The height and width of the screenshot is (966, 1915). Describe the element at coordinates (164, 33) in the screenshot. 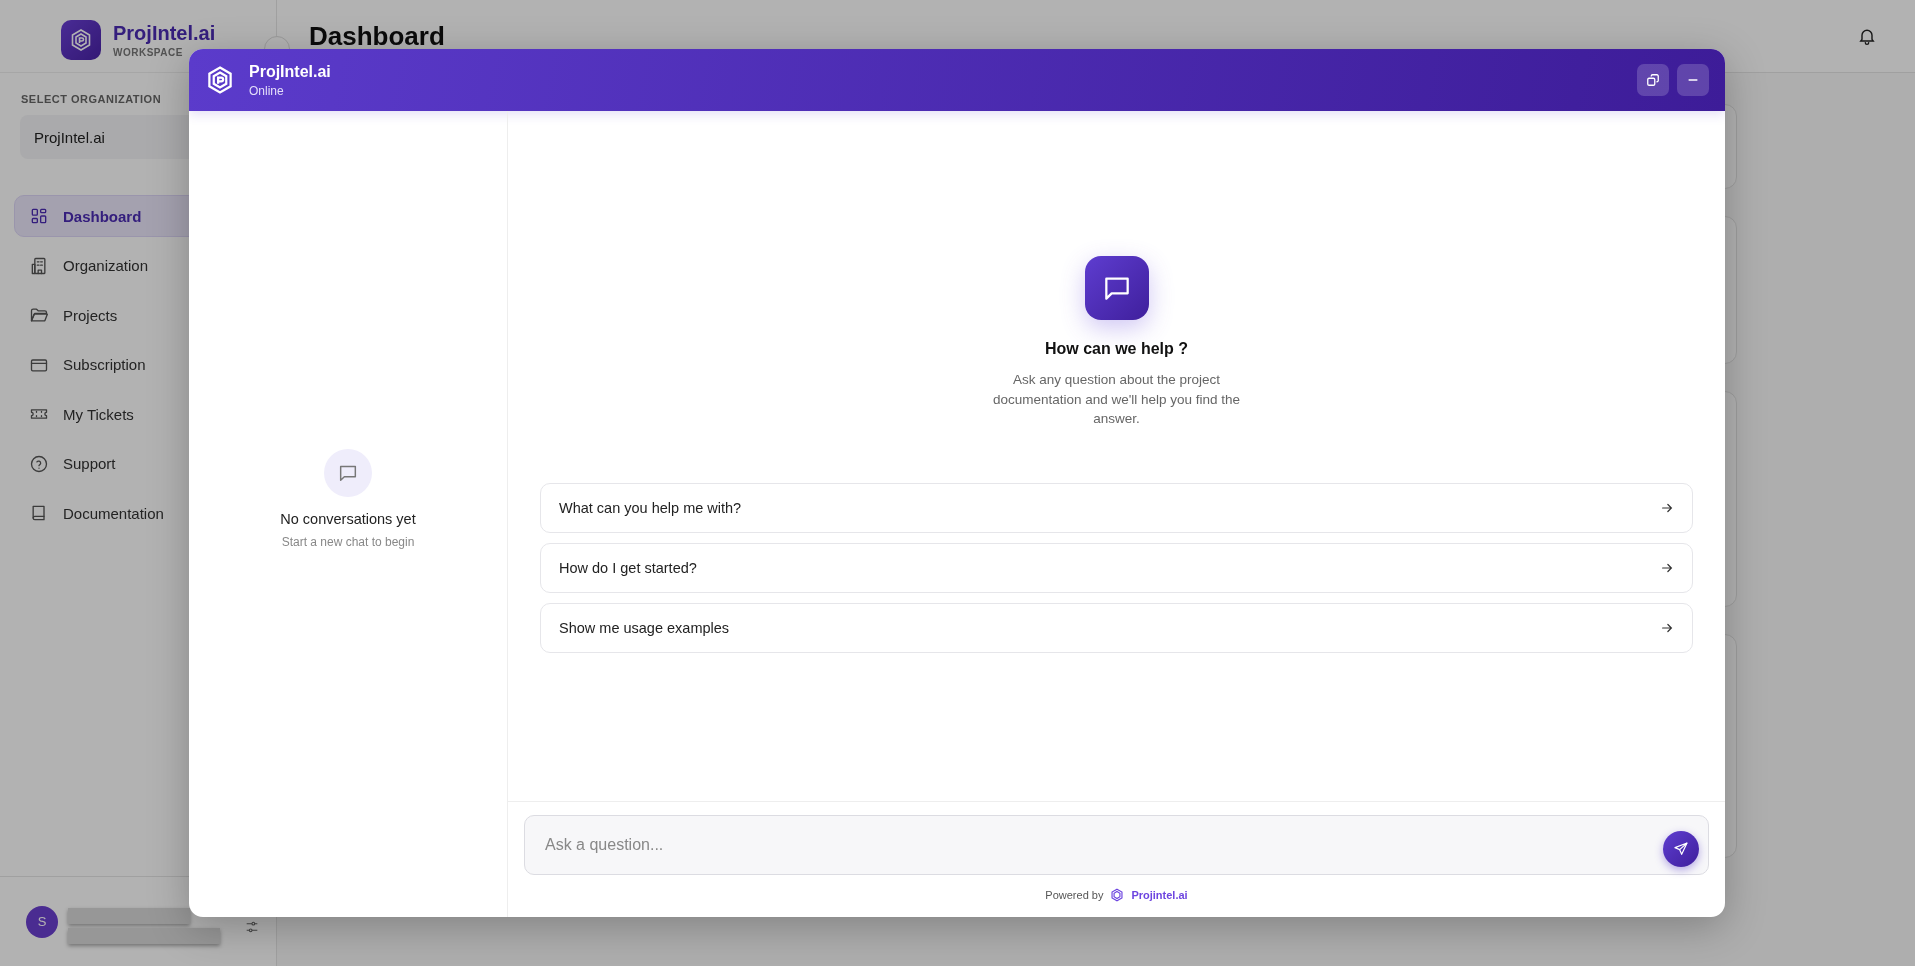

I see `brand-name: ProjIntel.ai` at that location.